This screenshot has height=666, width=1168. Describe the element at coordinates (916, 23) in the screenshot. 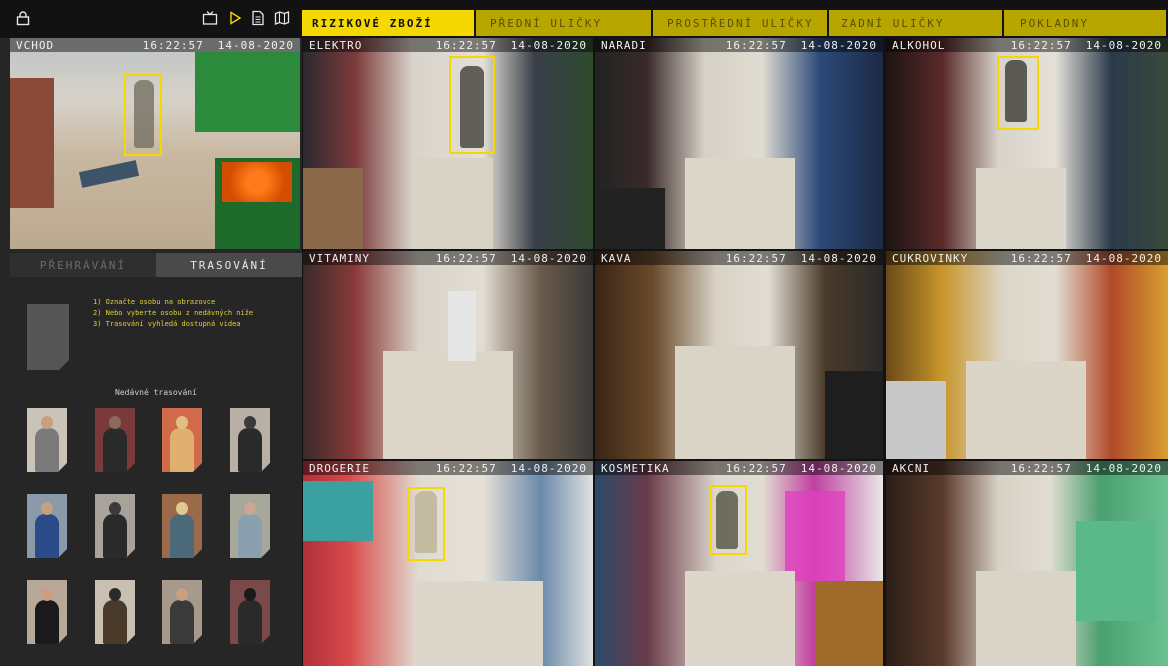

I see `tab-zadni-ulicky: ZADNÍ ULIČKY` at that location.